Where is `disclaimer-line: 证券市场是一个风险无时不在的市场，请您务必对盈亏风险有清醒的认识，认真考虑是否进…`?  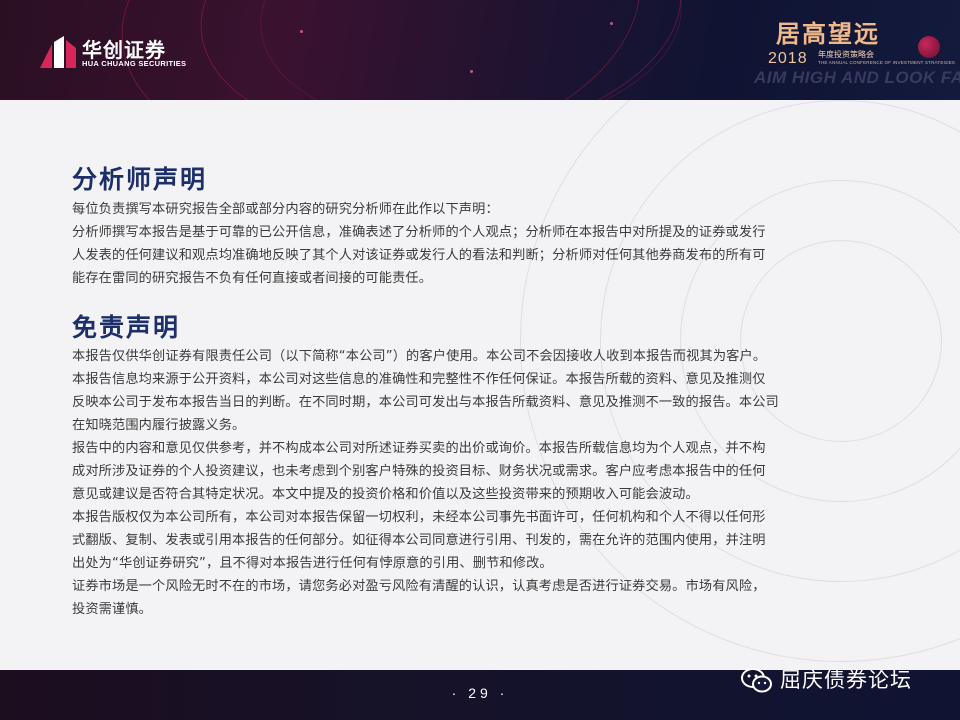 disclaimer-line: 证券市场是一个风险无时不在的市场，请您务必对盈亏风险有清醒的认识，认真考虑是否进… is located at coordinates (419, 586).